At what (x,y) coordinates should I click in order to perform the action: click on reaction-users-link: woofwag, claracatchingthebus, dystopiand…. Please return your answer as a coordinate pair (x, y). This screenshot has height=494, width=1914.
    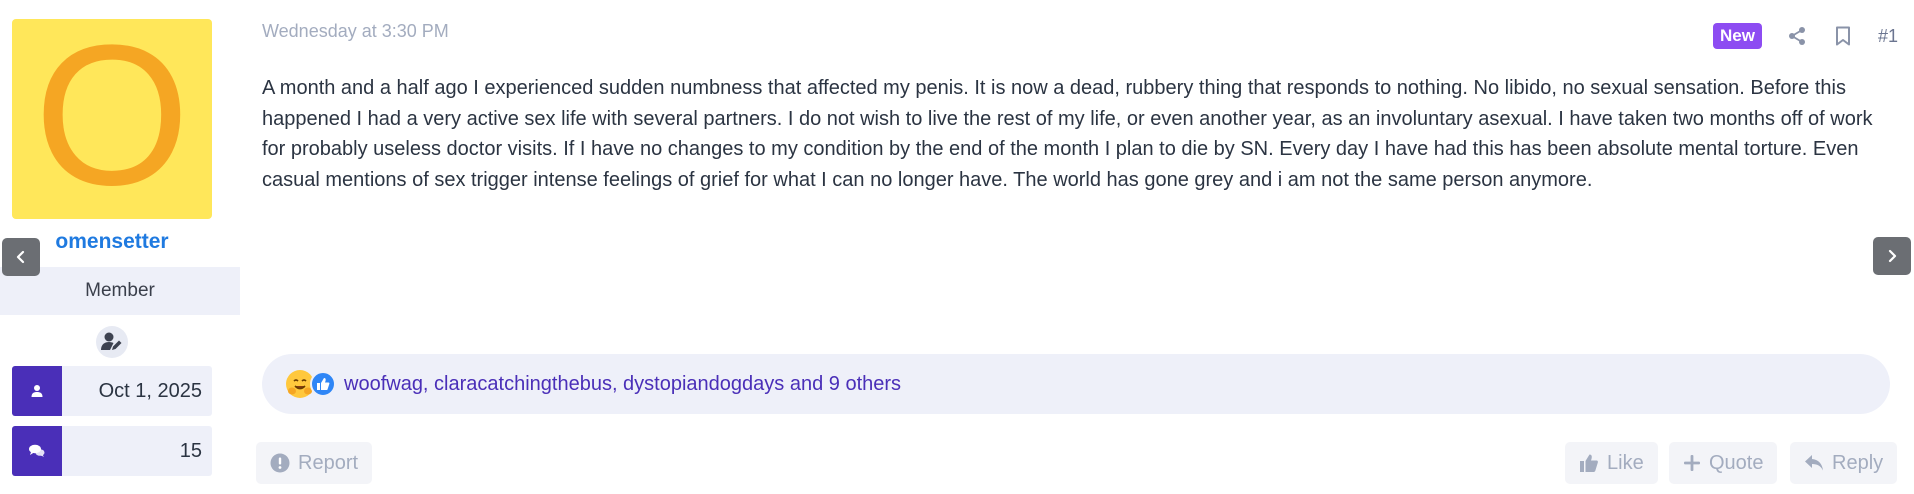
    Looking at the image, I should click on (622, 384).